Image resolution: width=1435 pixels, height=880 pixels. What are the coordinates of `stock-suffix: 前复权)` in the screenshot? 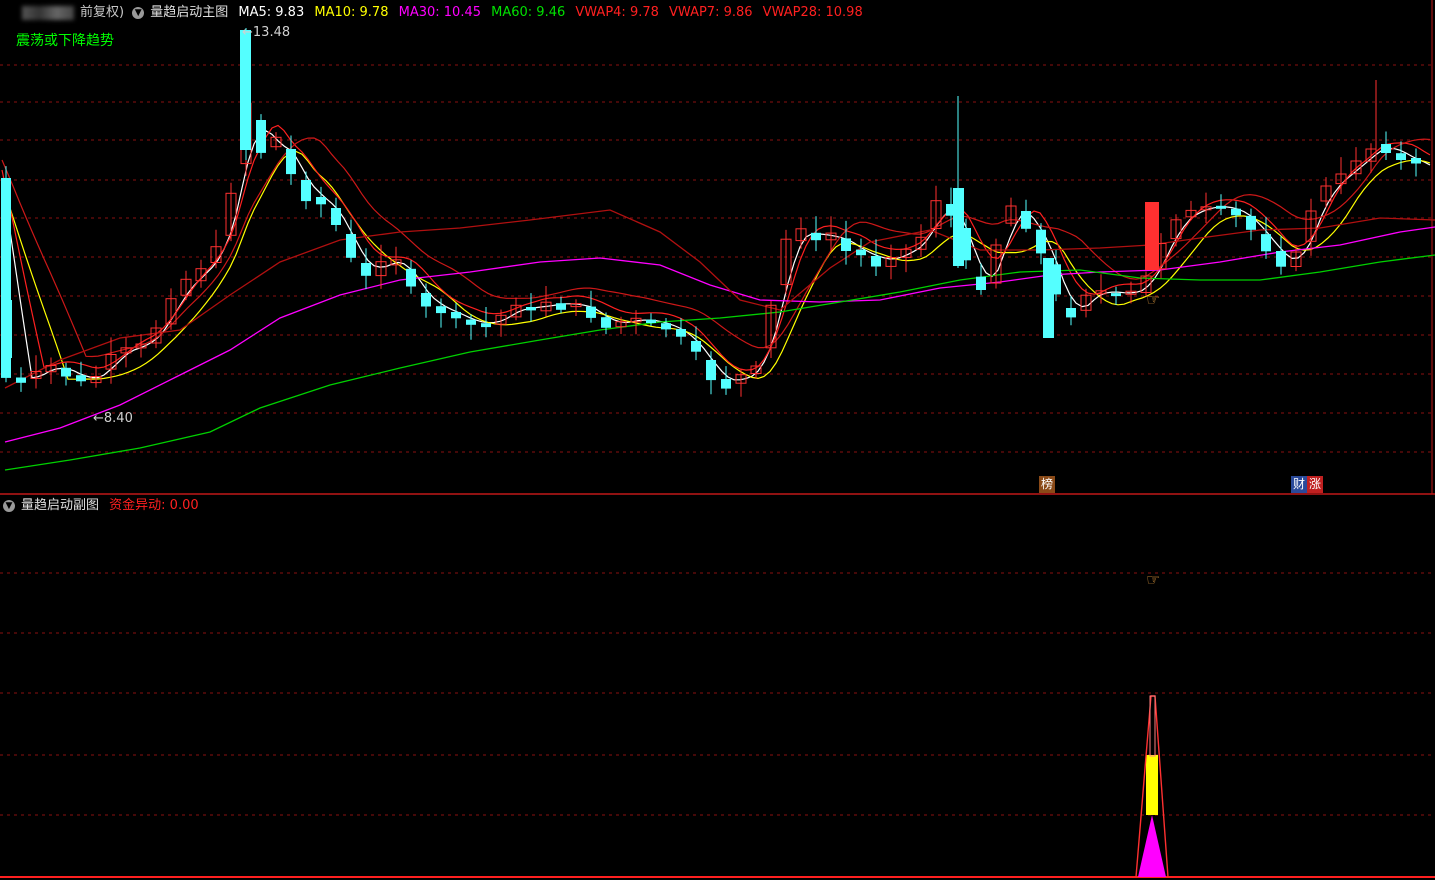 It's located at (102, 12).